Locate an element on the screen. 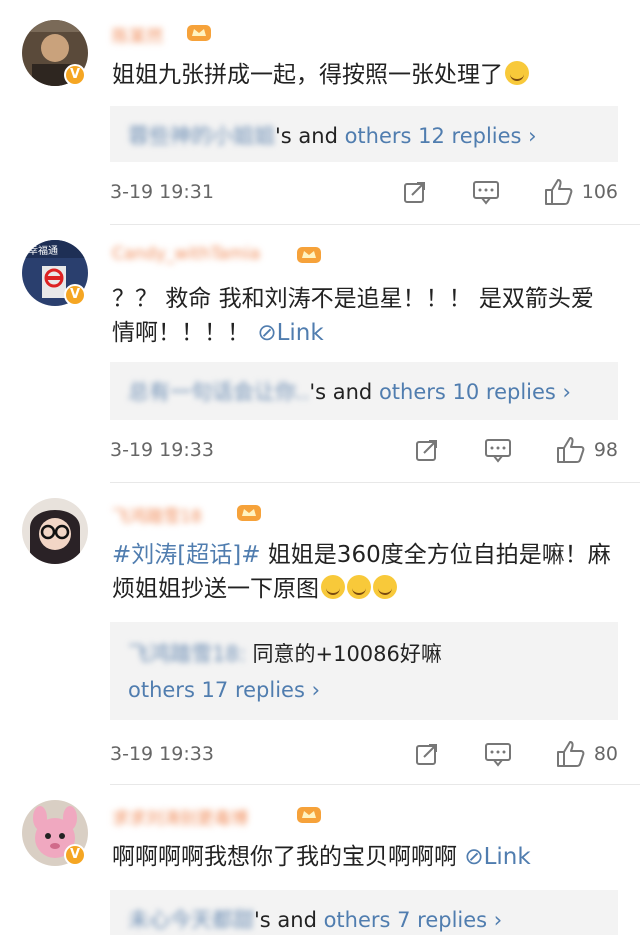 This screenshot has width=640, height=935. username: 陈某然 is located at coordinates (137, 34).